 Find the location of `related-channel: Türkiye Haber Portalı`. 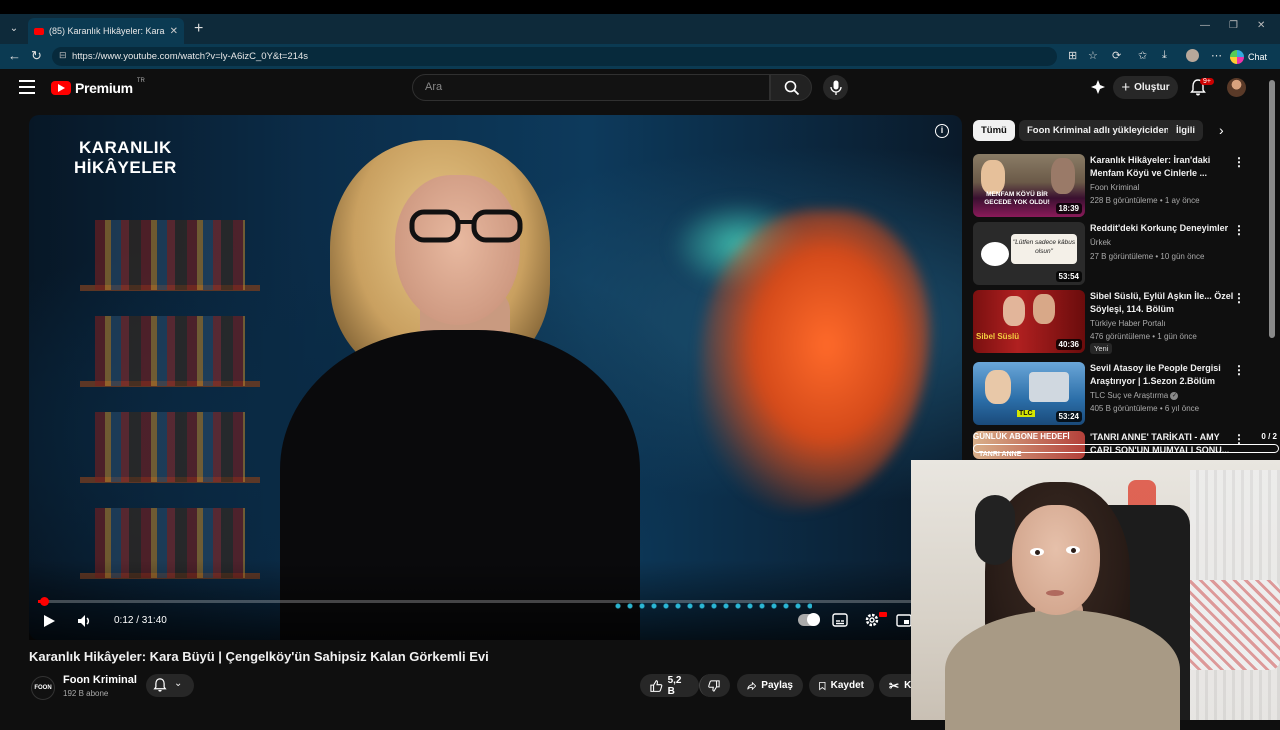

related-channel: Türkiye Haber Portalı is located at coordinates (1128, 323).